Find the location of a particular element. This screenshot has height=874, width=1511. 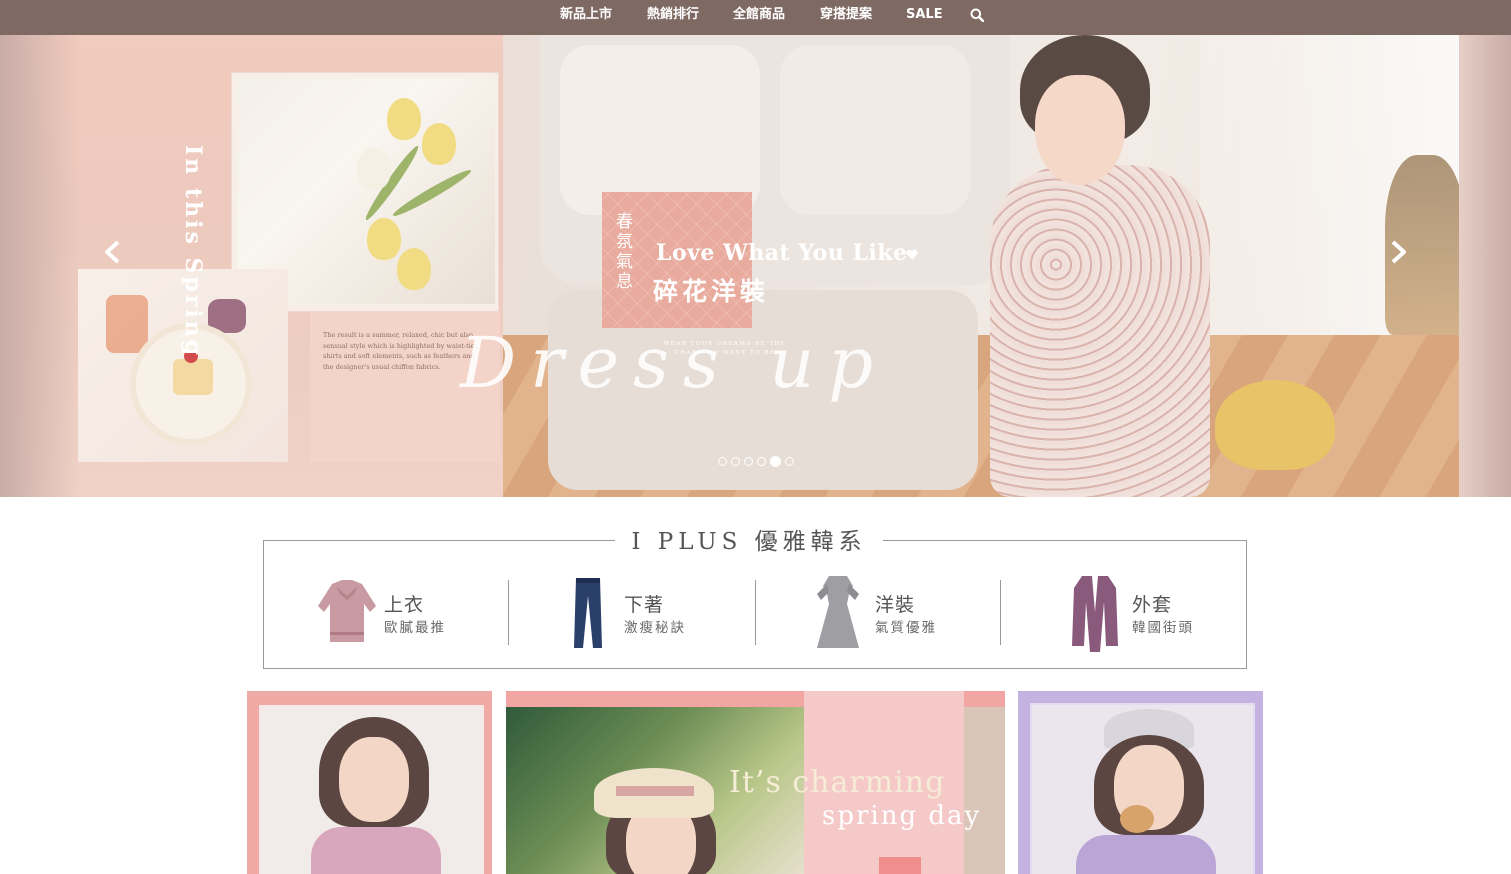

model-image is located at coordinates (1100, 331).